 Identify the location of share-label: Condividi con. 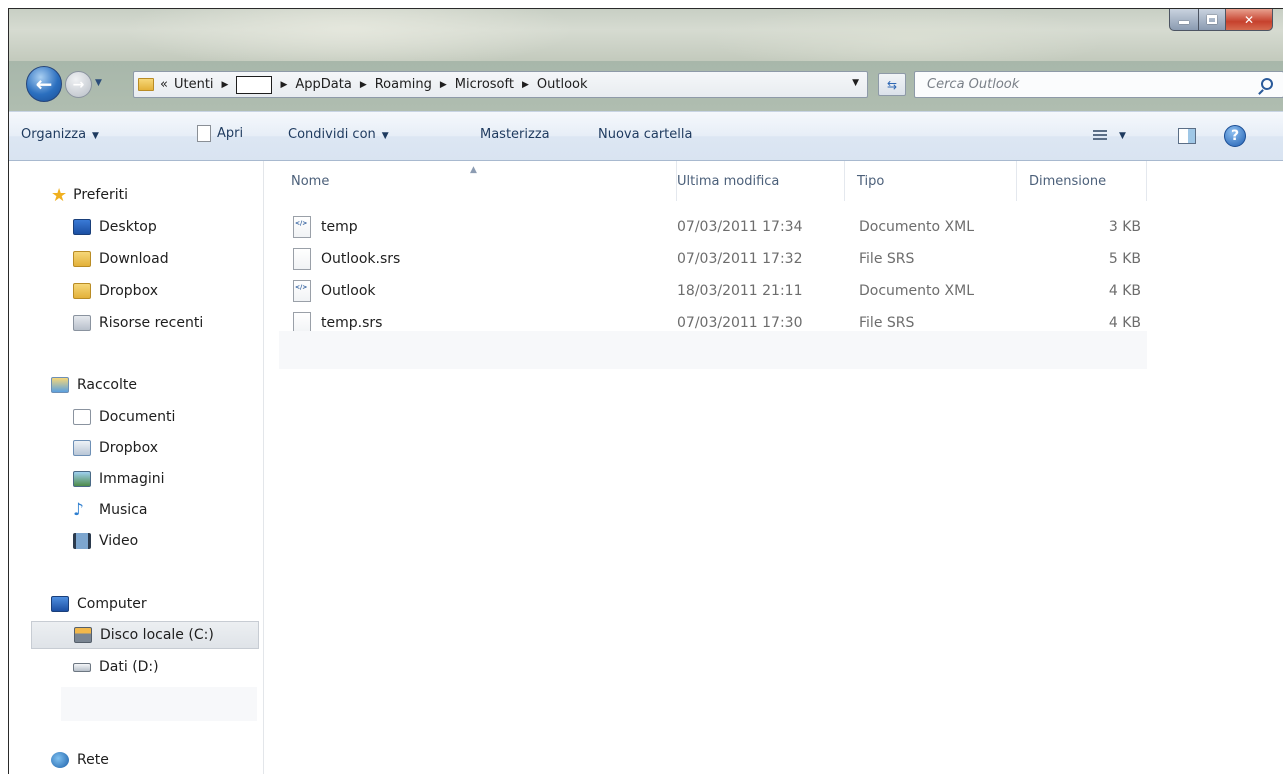
(332, 134).